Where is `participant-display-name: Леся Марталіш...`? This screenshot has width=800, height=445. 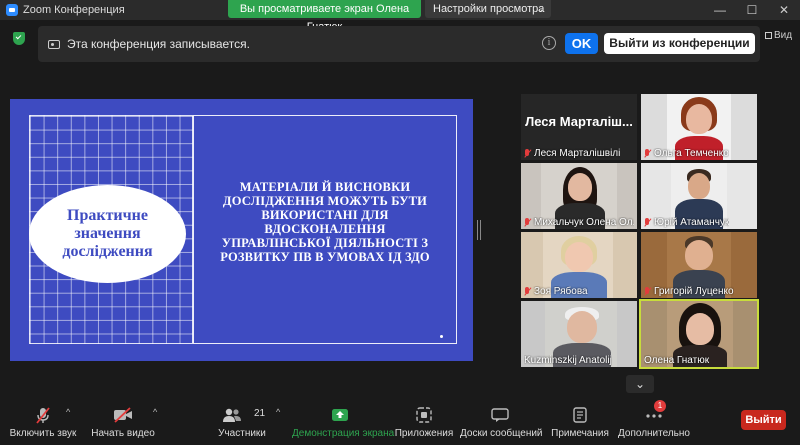 participant-display-name: Леся Марталіш... is located at coordinates (579, 121).